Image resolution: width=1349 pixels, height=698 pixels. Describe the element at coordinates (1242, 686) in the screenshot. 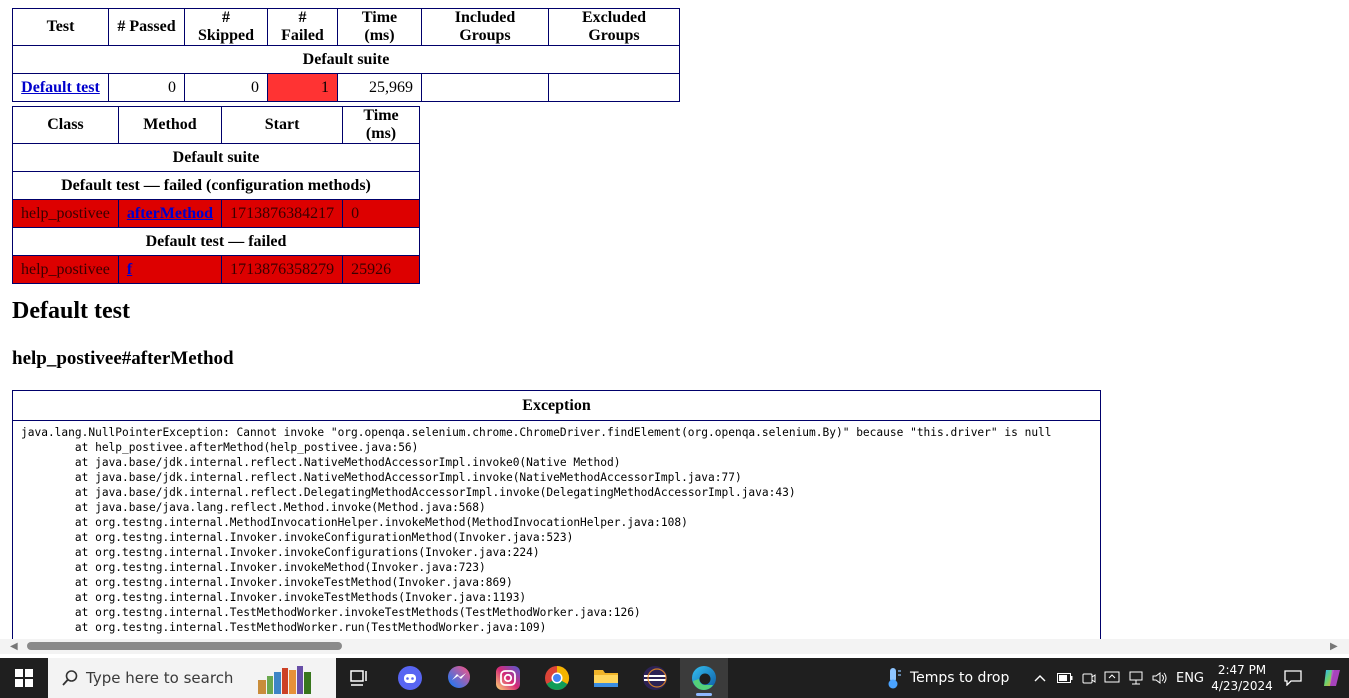

I see `clock-date: 4/23/2024` at that location.